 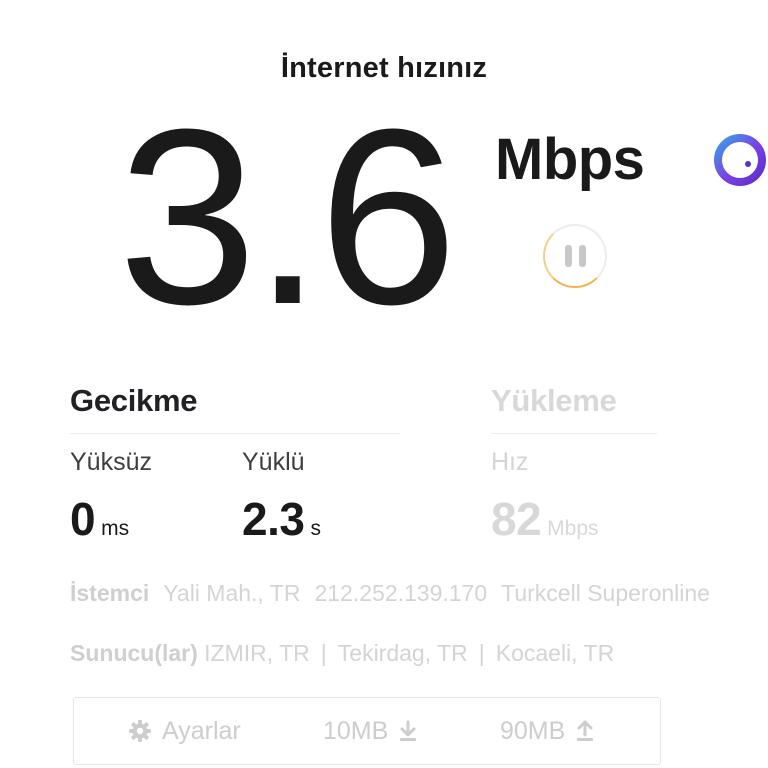 I want to click on upload-arrow-icon, so click(x=585, y=730).